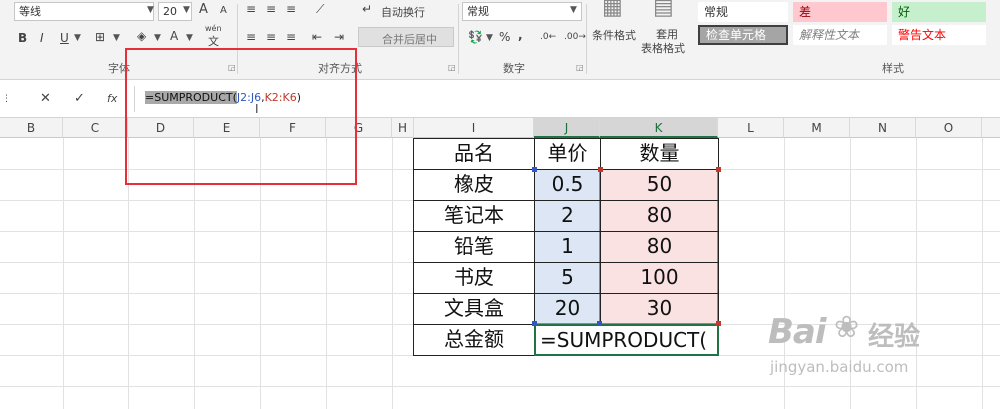  What do you see at coordinates (271, 37) in the screenshot?
I see `align-center-icon: ≡` at bounding box center [271, 37].